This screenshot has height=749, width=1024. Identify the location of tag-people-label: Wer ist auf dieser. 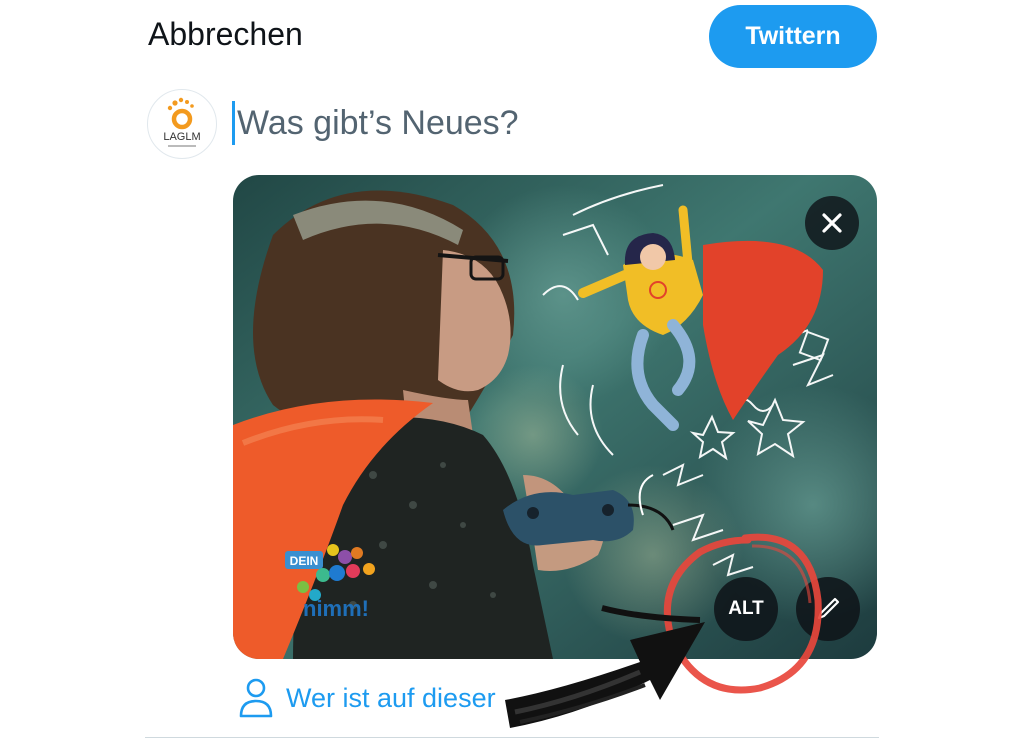
(391, 697).